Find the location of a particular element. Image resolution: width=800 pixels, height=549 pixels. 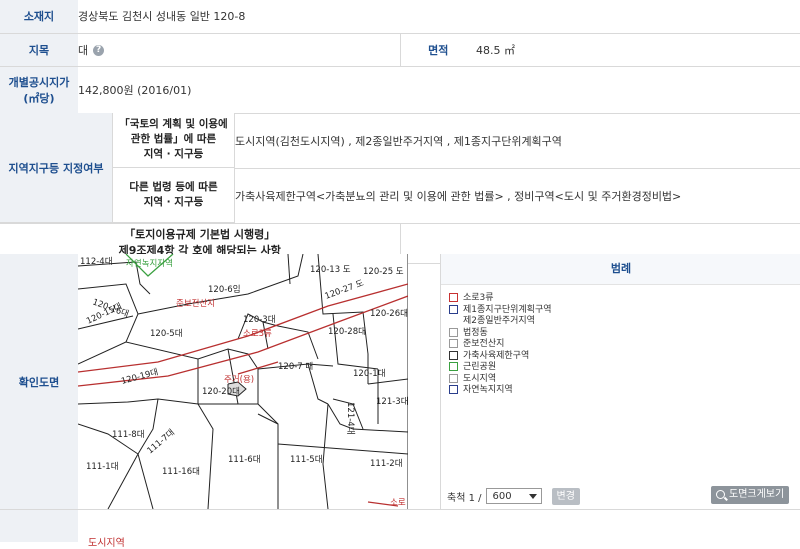

map-label-cultural: 준보전산지 is located at coordinates (195, 303).